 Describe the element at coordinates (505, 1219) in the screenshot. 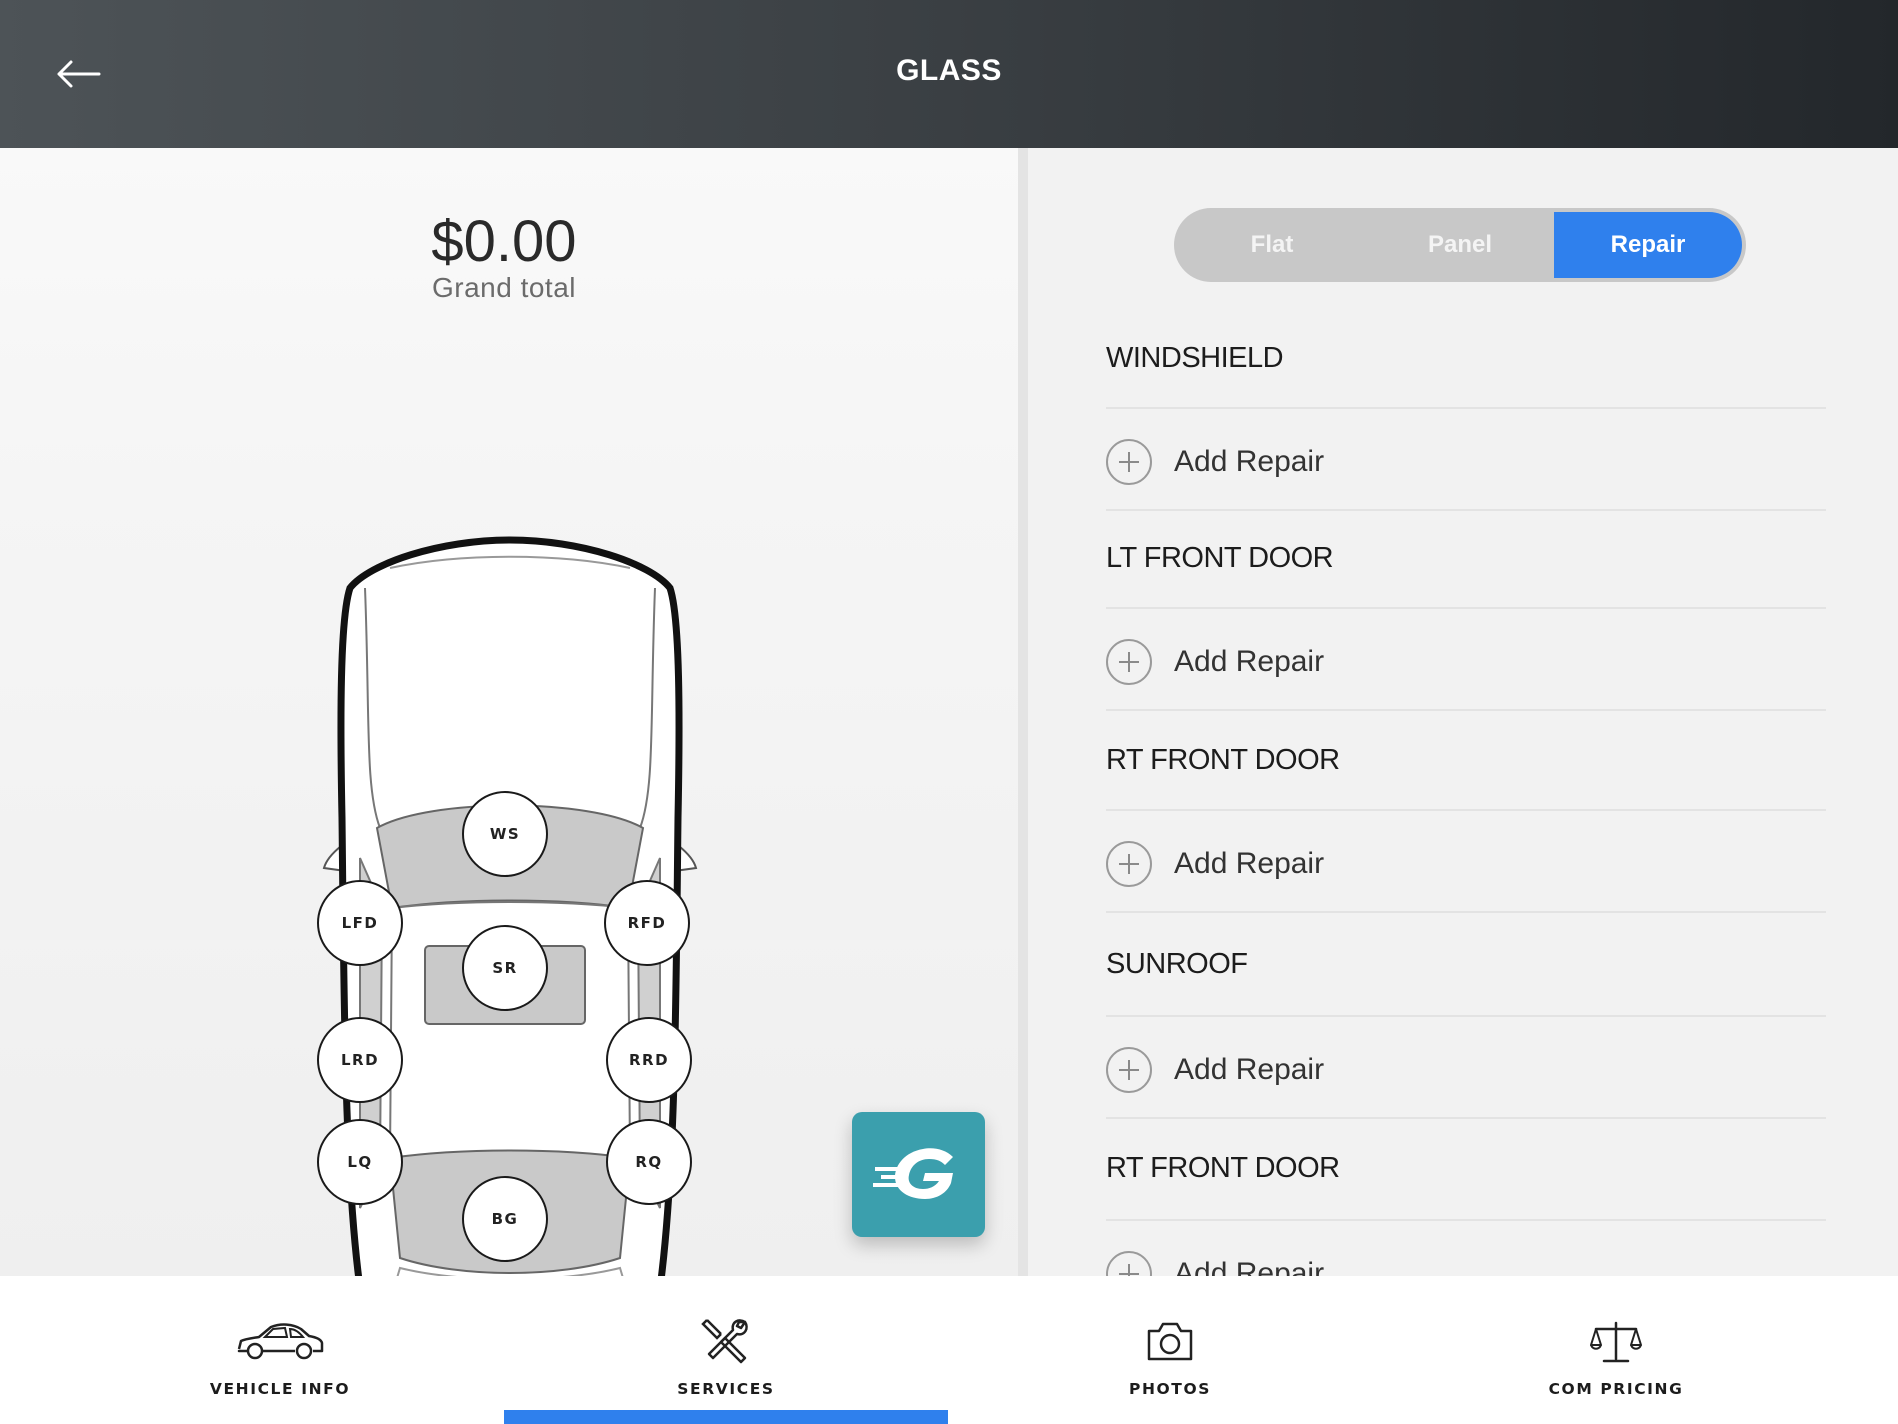

I see `glass-spot-bg: BG` at that location.